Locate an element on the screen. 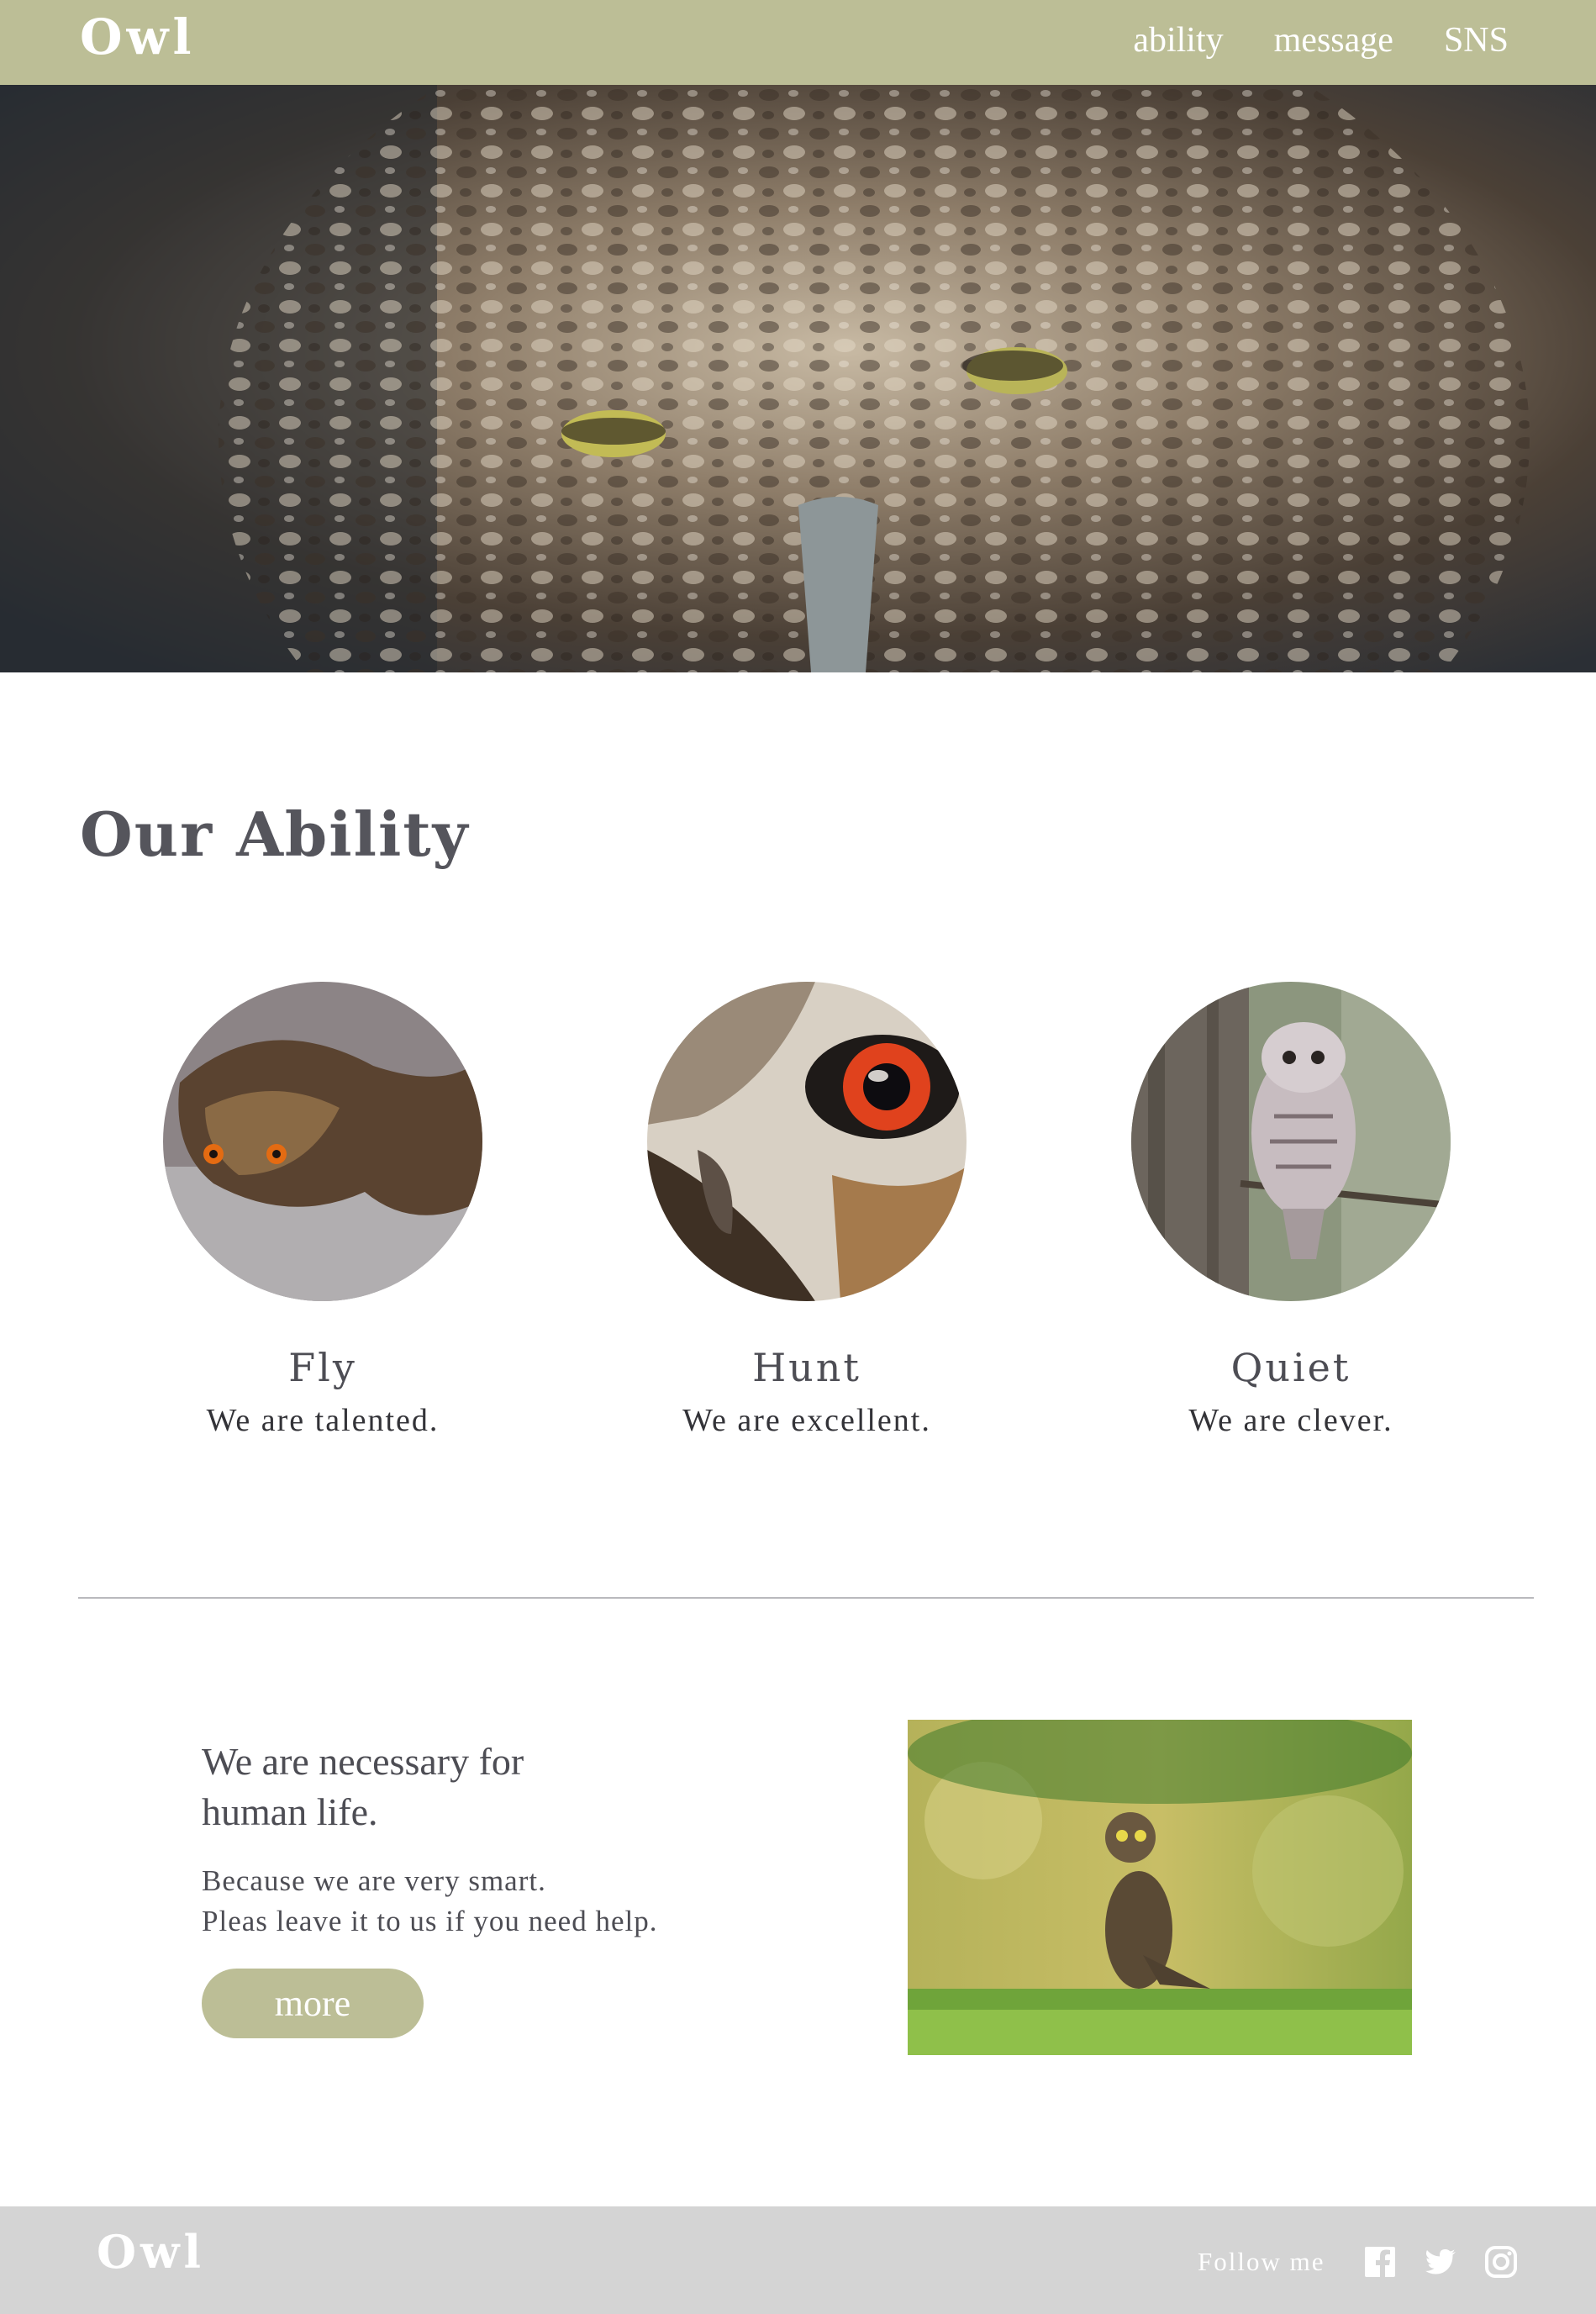 The width and height of the screenshot is (1596, 2314). ability-desc-fly: We are talented. is located at coordinates (323, 1421).